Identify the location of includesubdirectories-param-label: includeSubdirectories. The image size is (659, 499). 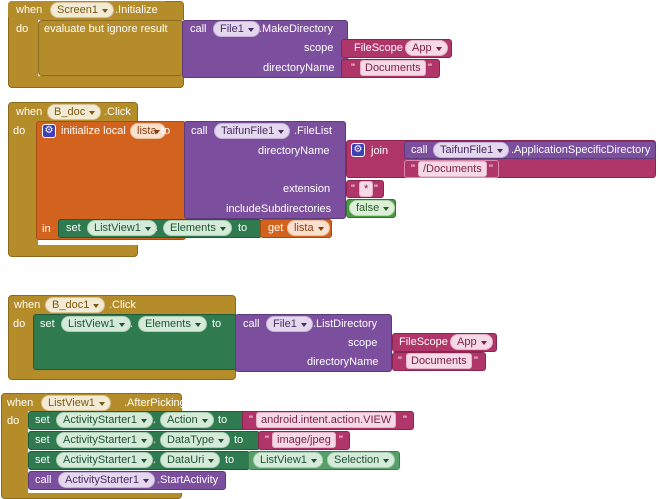
(279, 209).